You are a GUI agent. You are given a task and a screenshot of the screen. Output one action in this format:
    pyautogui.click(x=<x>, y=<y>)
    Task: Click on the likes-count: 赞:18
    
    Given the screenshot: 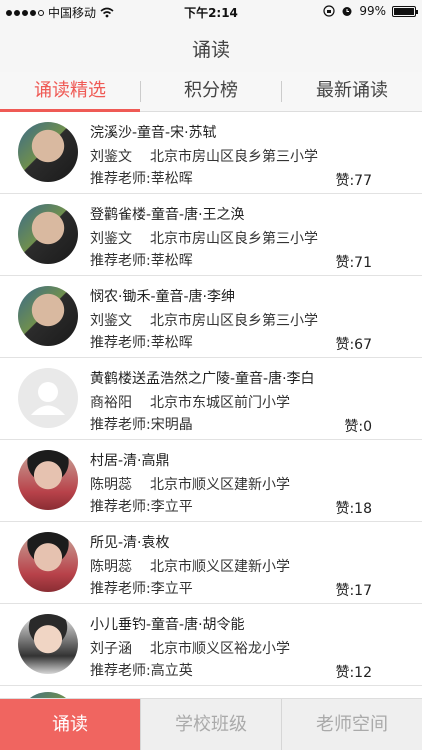 What is the action you would take?
    pyautogui.click(x=353, y=509)
    